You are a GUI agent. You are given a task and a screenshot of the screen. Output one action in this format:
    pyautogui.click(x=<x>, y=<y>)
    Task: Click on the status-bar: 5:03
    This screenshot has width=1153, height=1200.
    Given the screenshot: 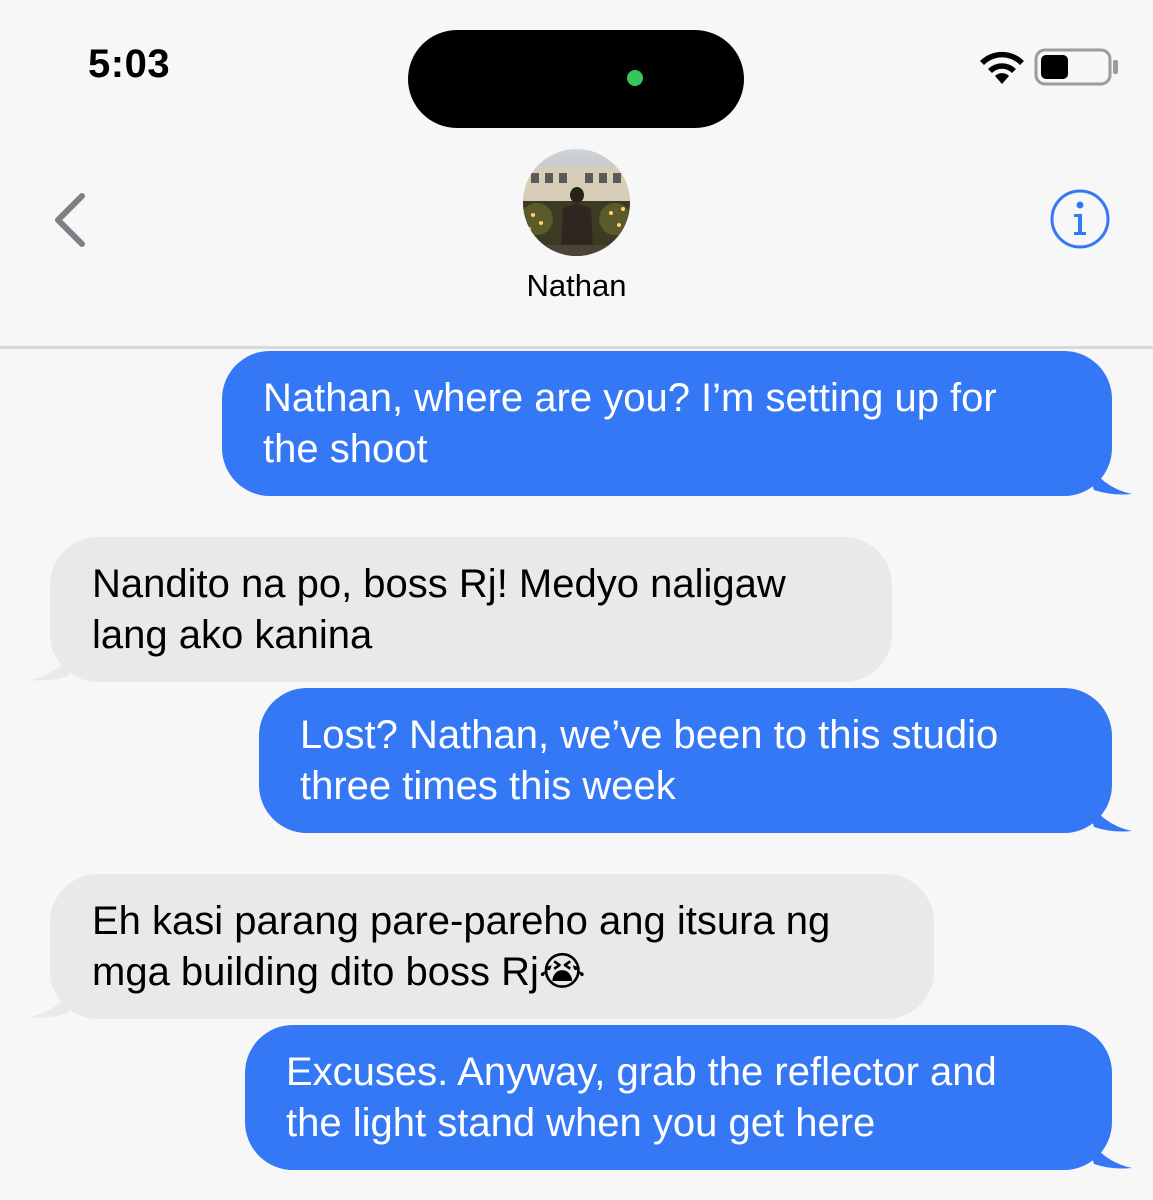 What is the action you would take?
    pyautogui.click(x=576, y=70)
    